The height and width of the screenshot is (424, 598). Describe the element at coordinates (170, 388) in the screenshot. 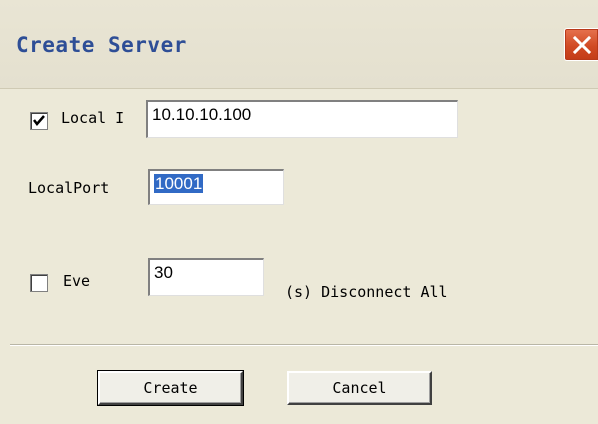

I see `create-button: Create` at that location.